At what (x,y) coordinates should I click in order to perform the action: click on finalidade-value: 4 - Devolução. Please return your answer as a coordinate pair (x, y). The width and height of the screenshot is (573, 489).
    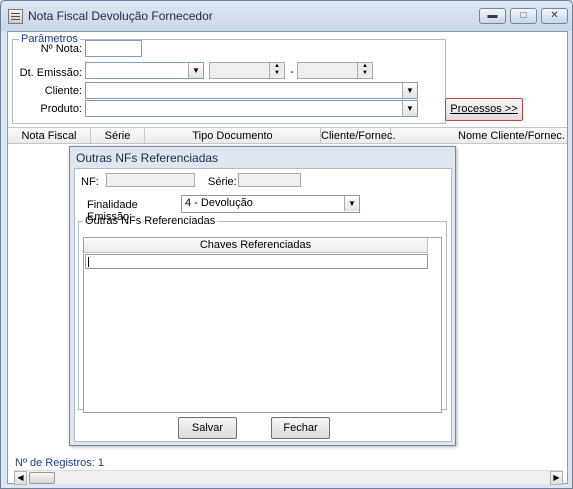
    Looking at the image, I should click on (219, 203).